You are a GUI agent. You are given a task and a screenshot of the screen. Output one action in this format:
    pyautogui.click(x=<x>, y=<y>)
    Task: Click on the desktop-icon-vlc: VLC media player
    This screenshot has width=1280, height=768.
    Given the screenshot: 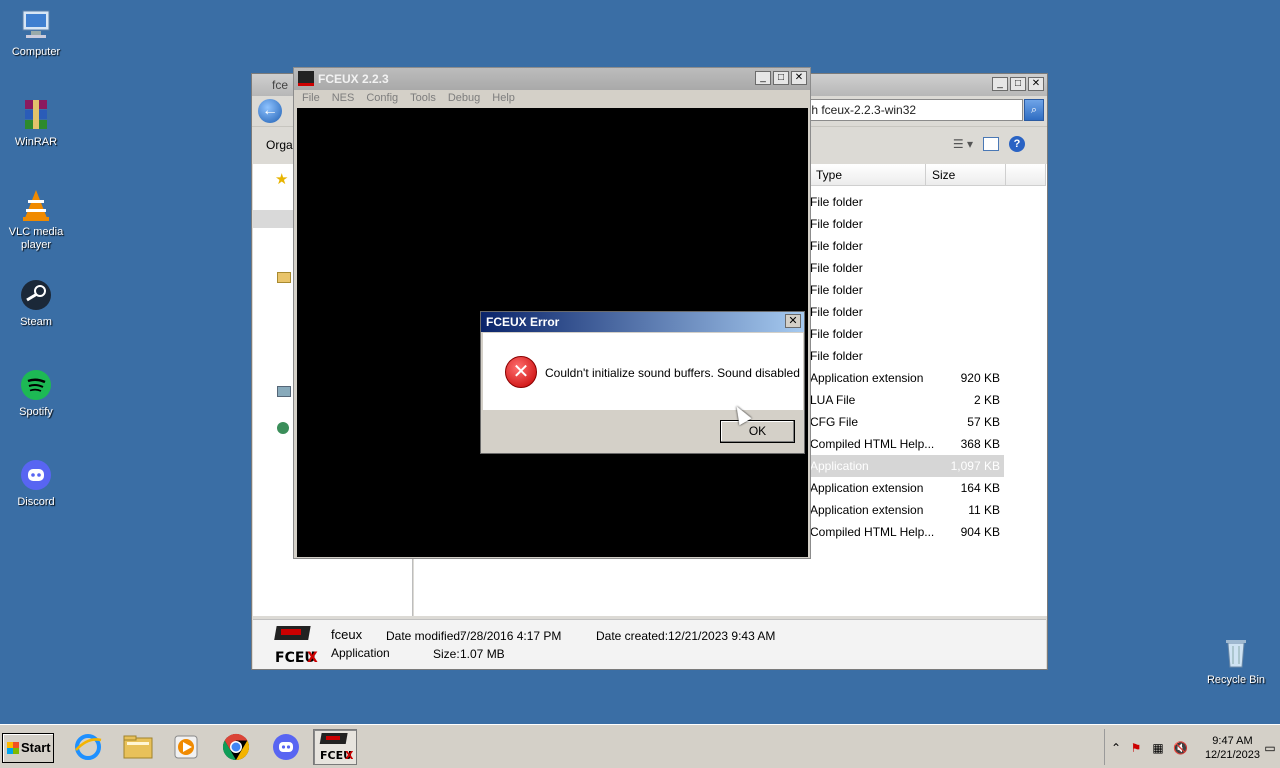 What is the action you would take?
    pyautogui.click(x=36, y=220)
    